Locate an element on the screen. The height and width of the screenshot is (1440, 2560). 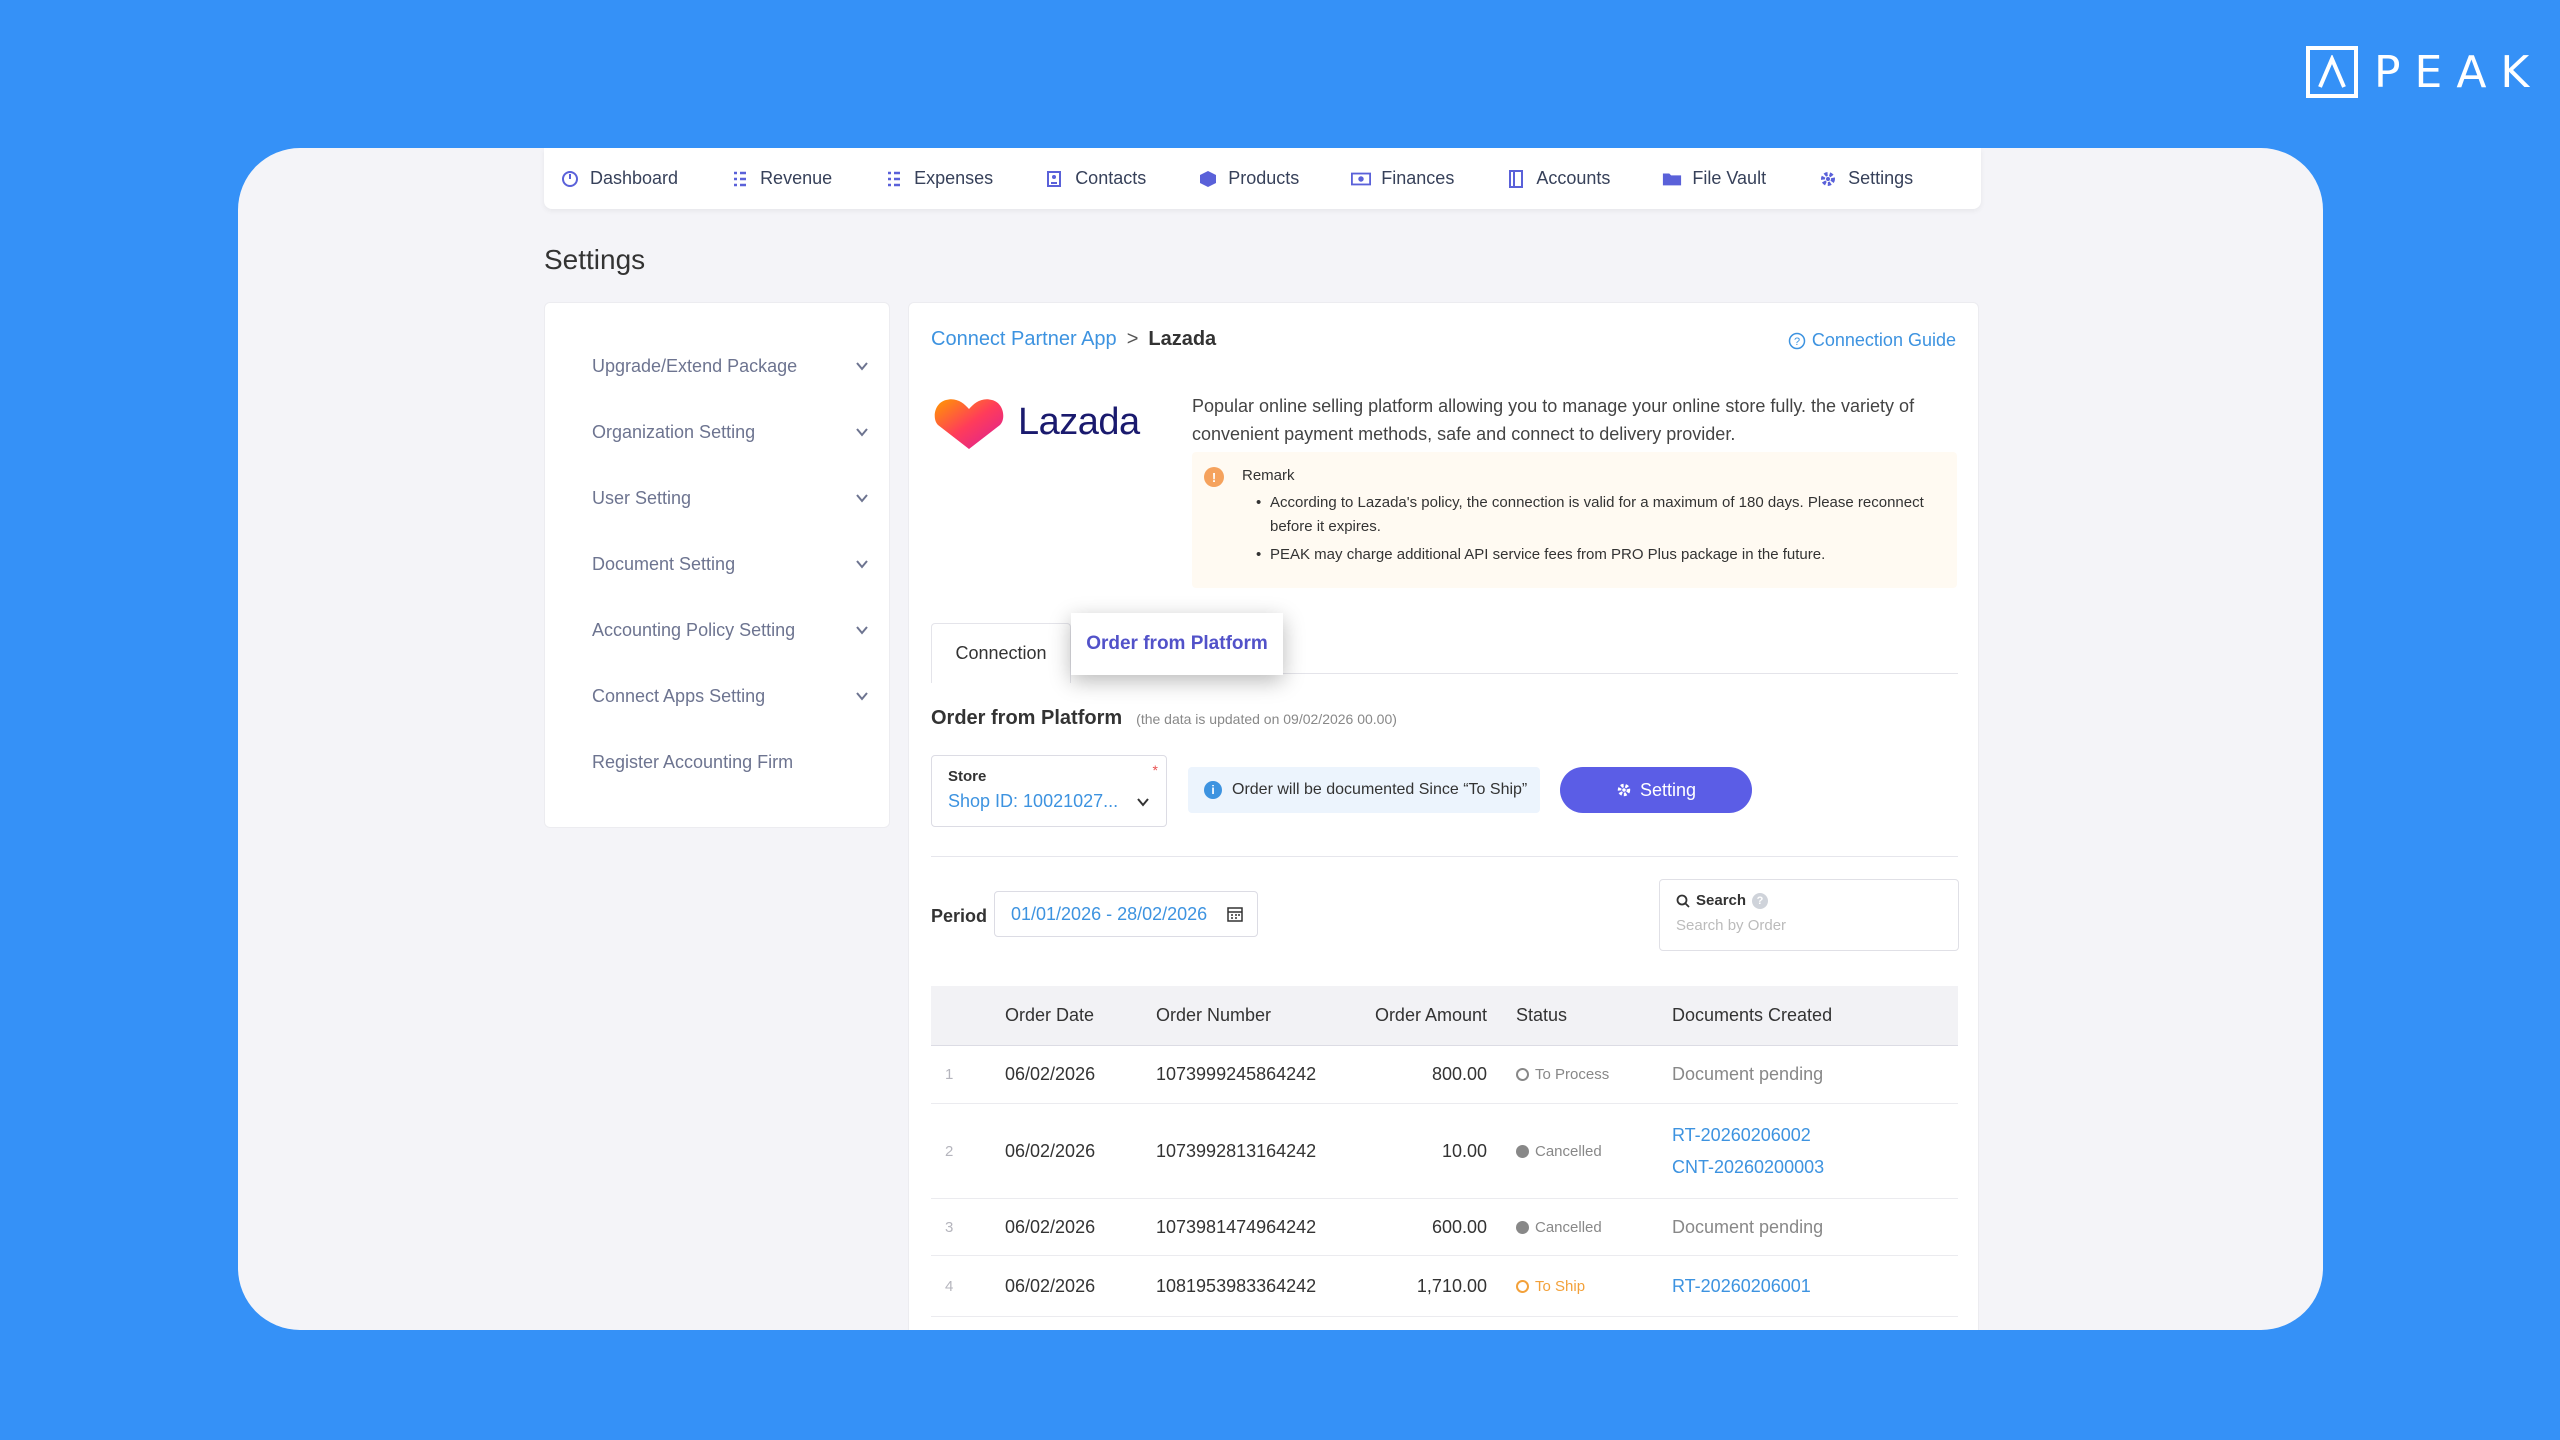
status-text: To Process is located at coordinates (1572, 1074).